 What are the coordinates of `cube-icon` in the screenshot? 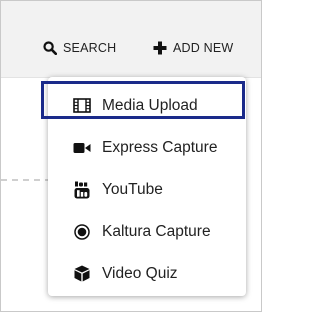 It's located at (82, 273).